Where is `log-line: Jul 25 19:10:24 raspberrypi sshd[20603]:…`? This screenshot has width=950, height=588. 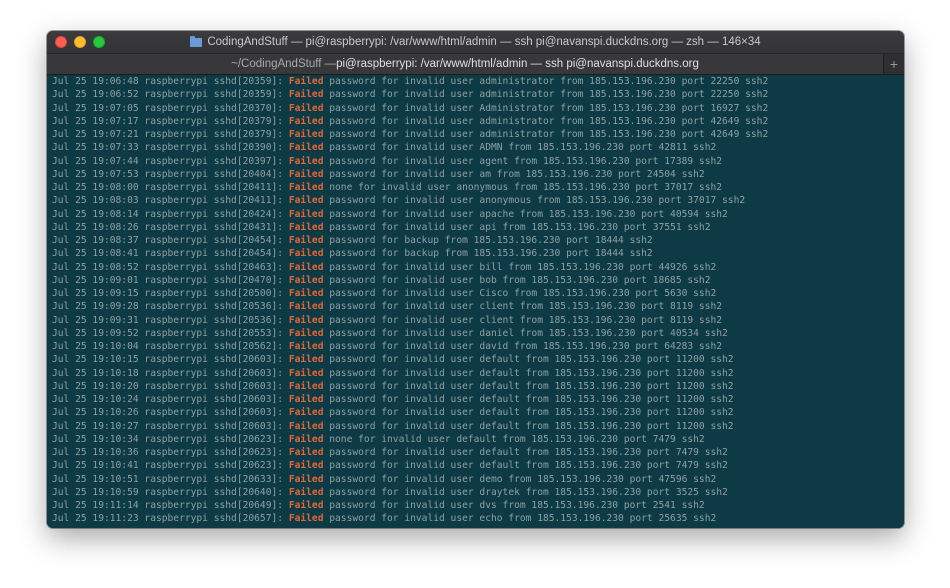 log-line: Jul 25 19:10:24 raspberrypi sshd[20603]:… is located at coordinates (478, 399).